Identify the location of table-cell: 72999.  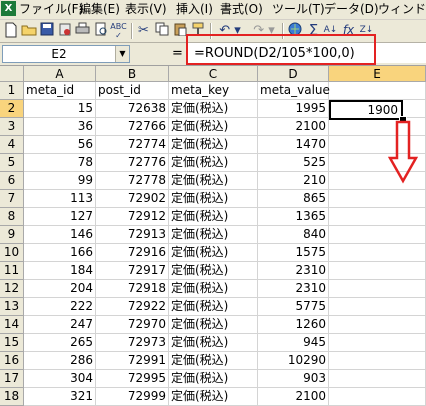
(132, 397).